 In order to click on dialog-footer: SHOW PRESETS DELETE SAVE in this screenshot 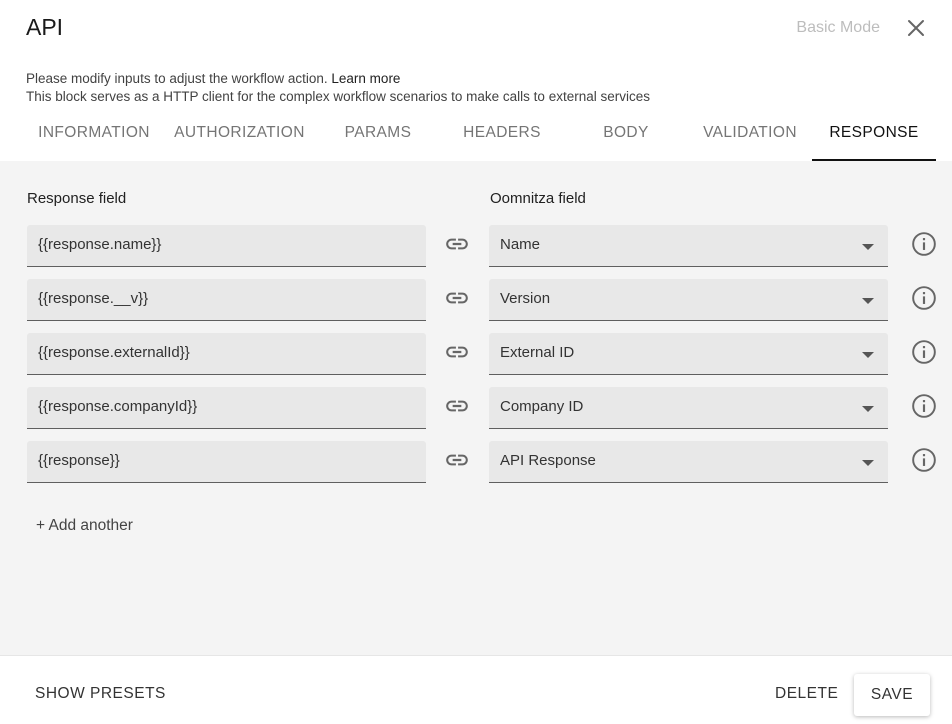, I will do `click(476, 689)`.